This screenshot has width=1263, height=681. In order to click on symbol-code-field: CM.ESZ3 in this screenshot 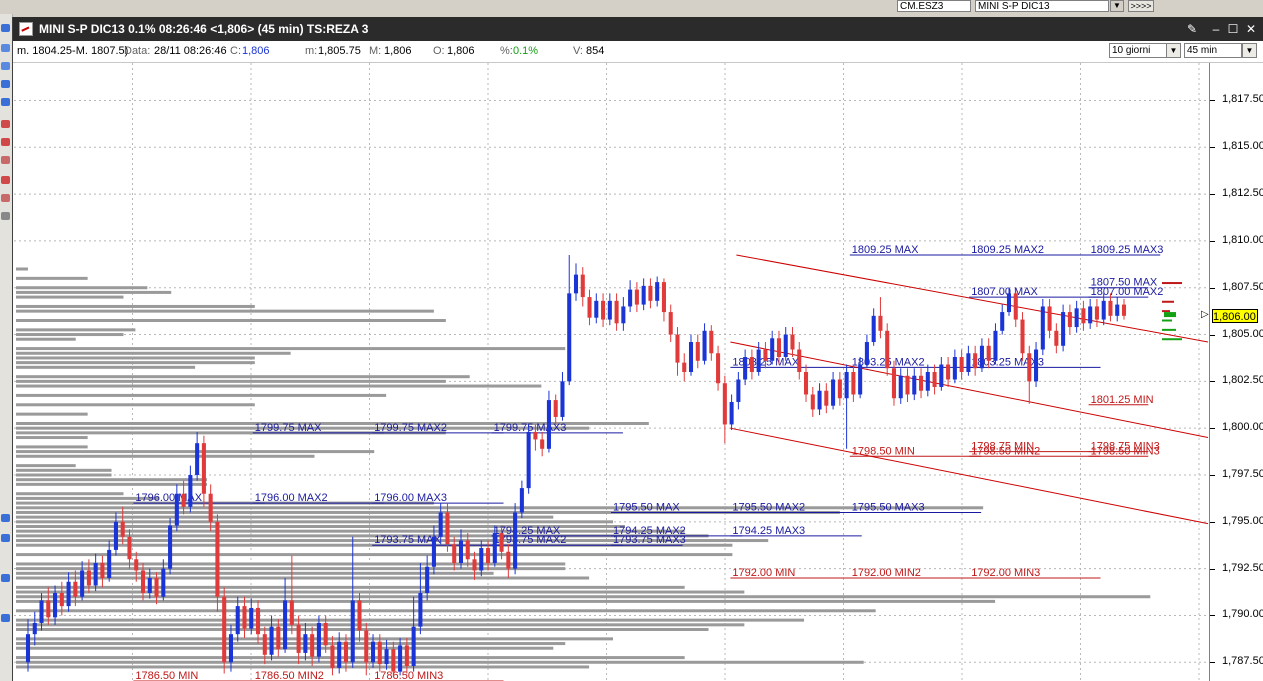, I will do `click(934, 6)`.